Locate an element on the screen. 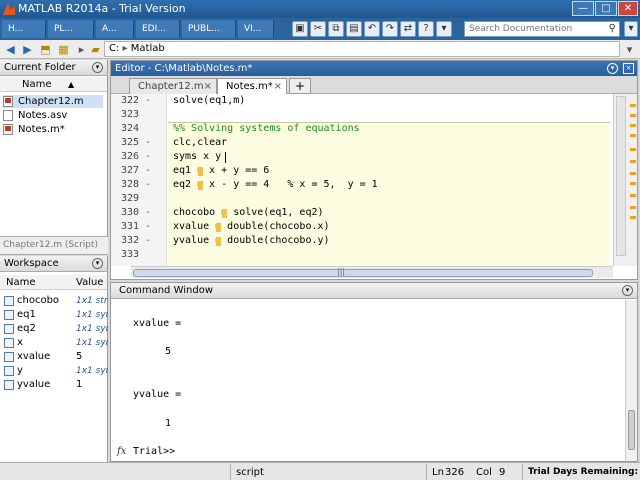 The width and height of the screenshot is (640, 480). path-dropdown-icon: ▾ is located at coordinates (629, 49).